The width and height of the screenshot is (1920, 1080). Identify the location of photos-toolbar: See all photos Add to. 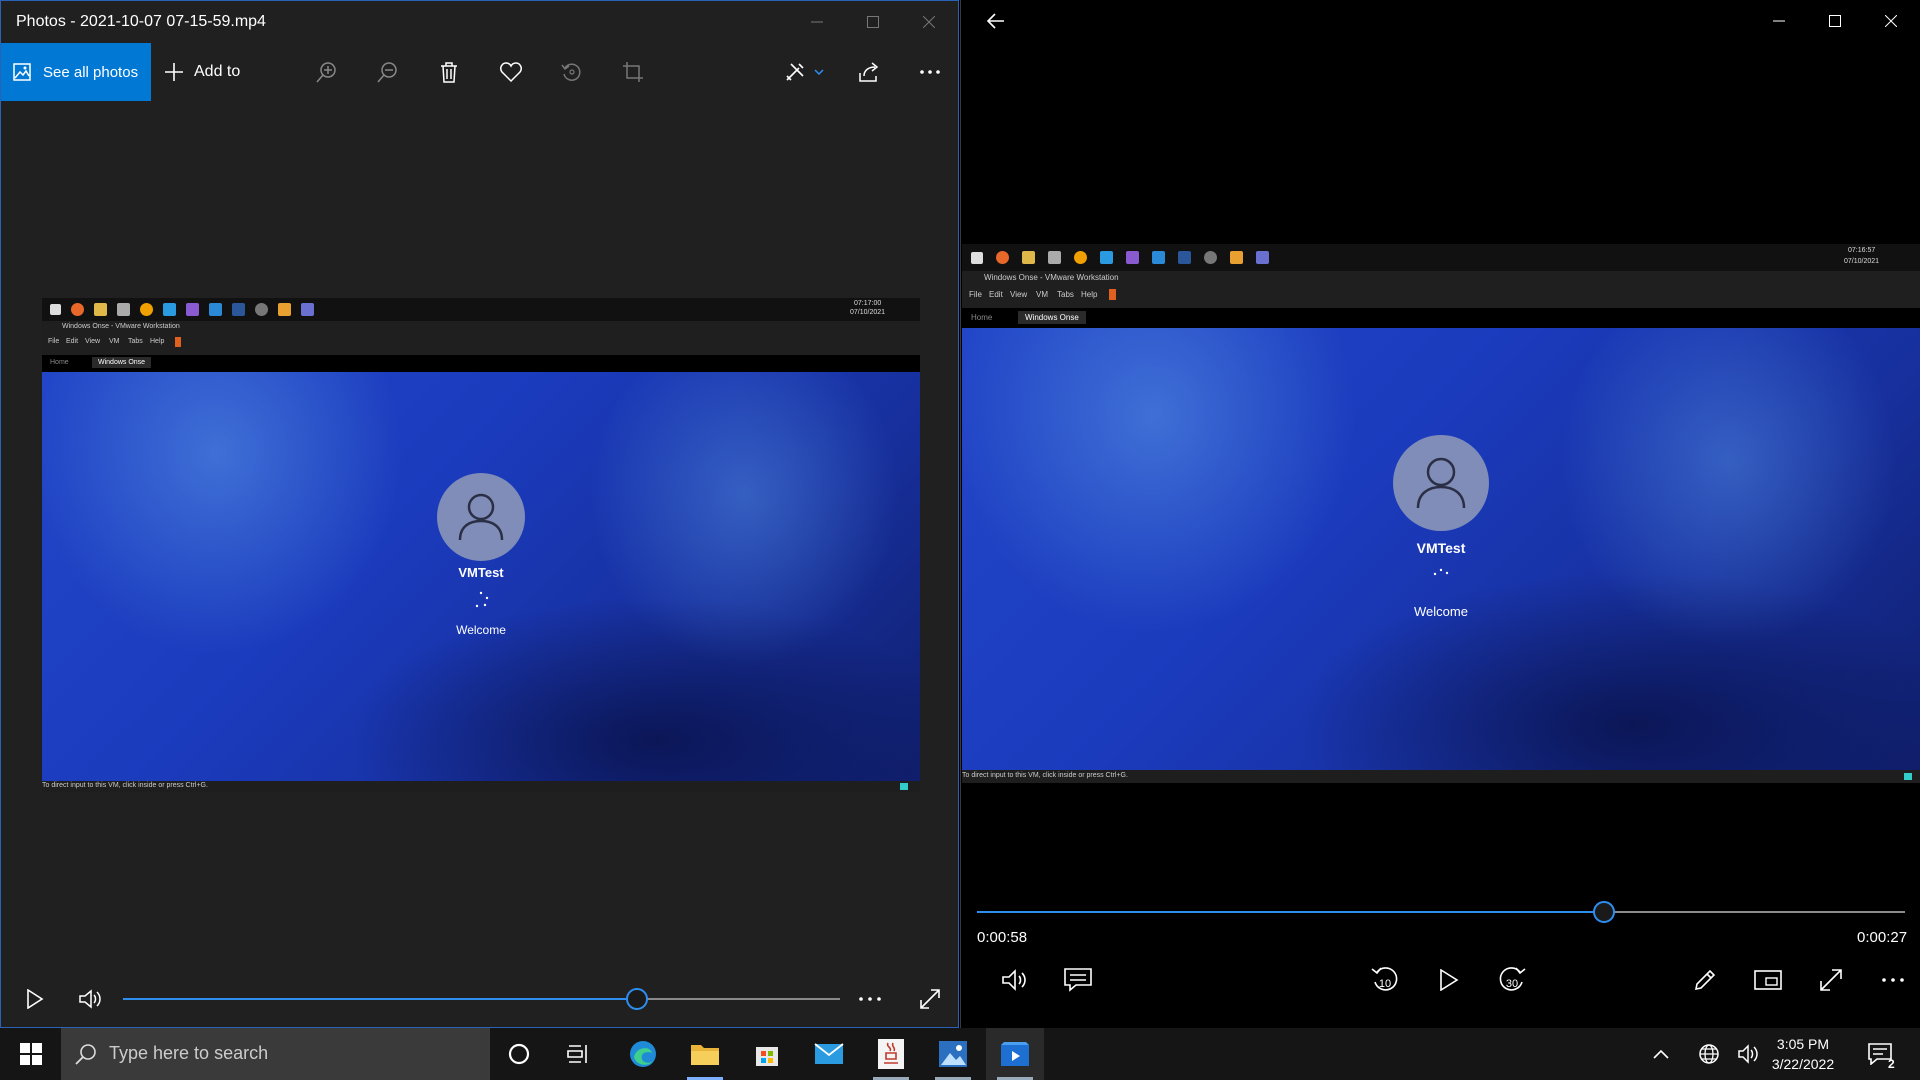
(479, 72).